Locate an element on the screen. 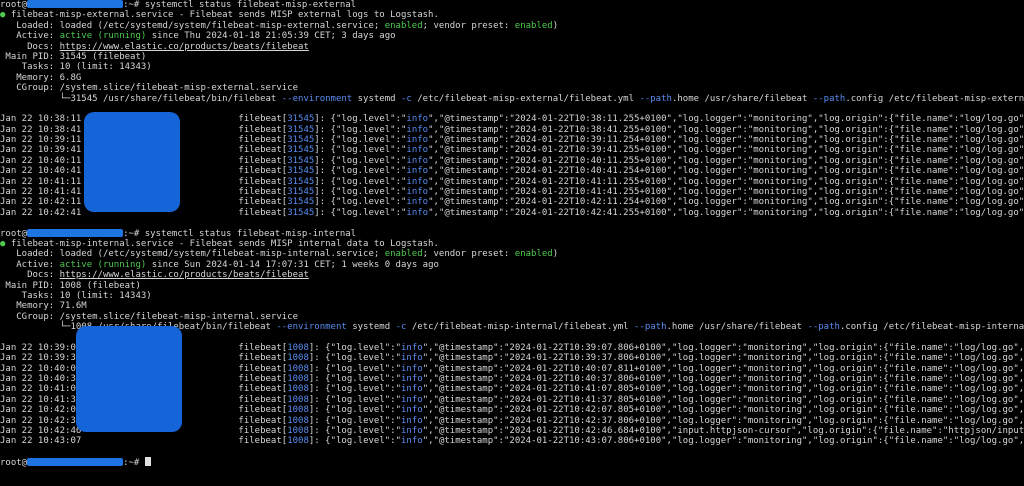 This screenshot has width=1024, height=486. active-label: Active: is located at coordinates (30, 264).